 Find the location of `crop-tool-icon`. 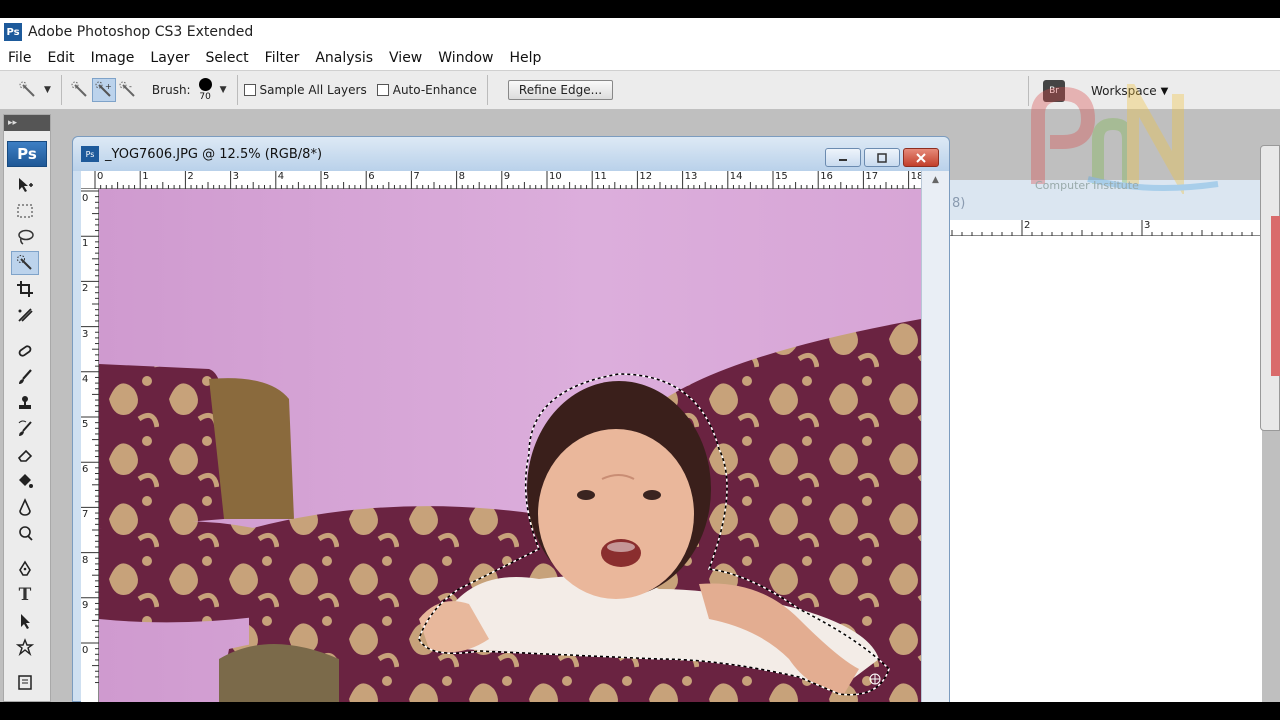

crop-tool-icon is located at coordinates (25, 289).